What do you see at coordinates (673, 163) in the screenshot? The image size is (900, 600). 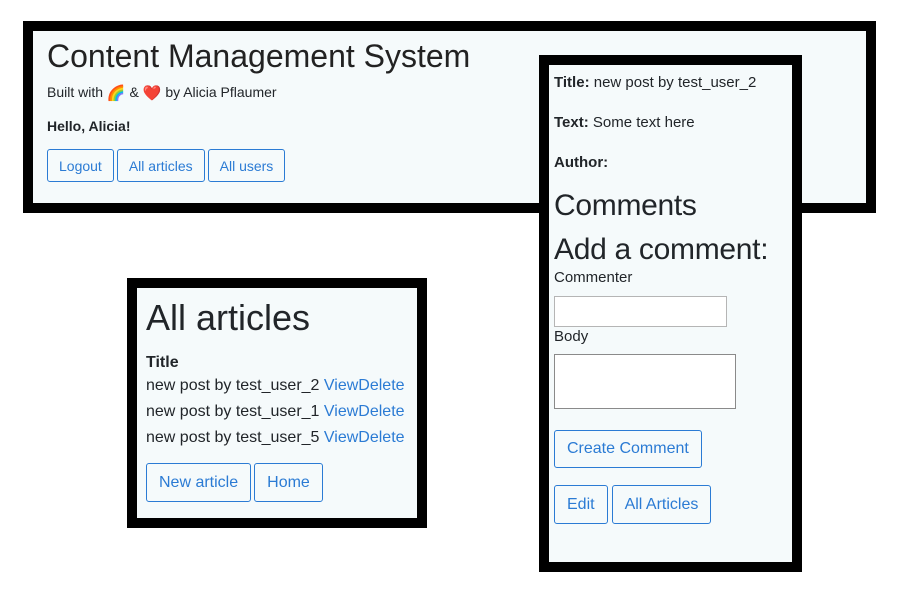 I see `article-author-field: Author:` at bounding box center [673, 163].